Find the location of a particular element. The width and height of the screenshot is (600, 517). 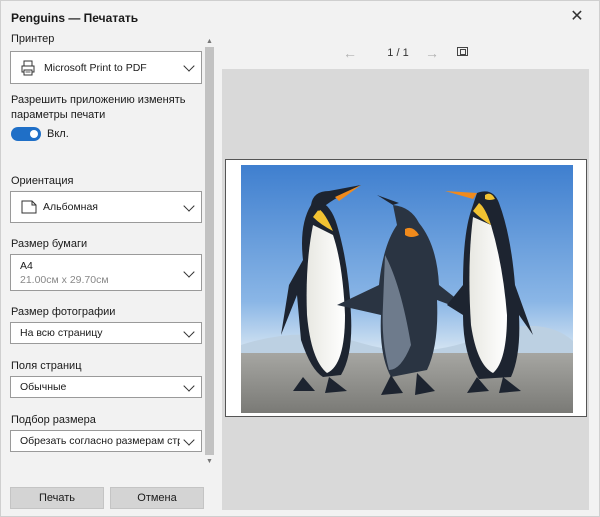

preview-navigation: ← 1 / 1 → is located at coordinates (411, 53).